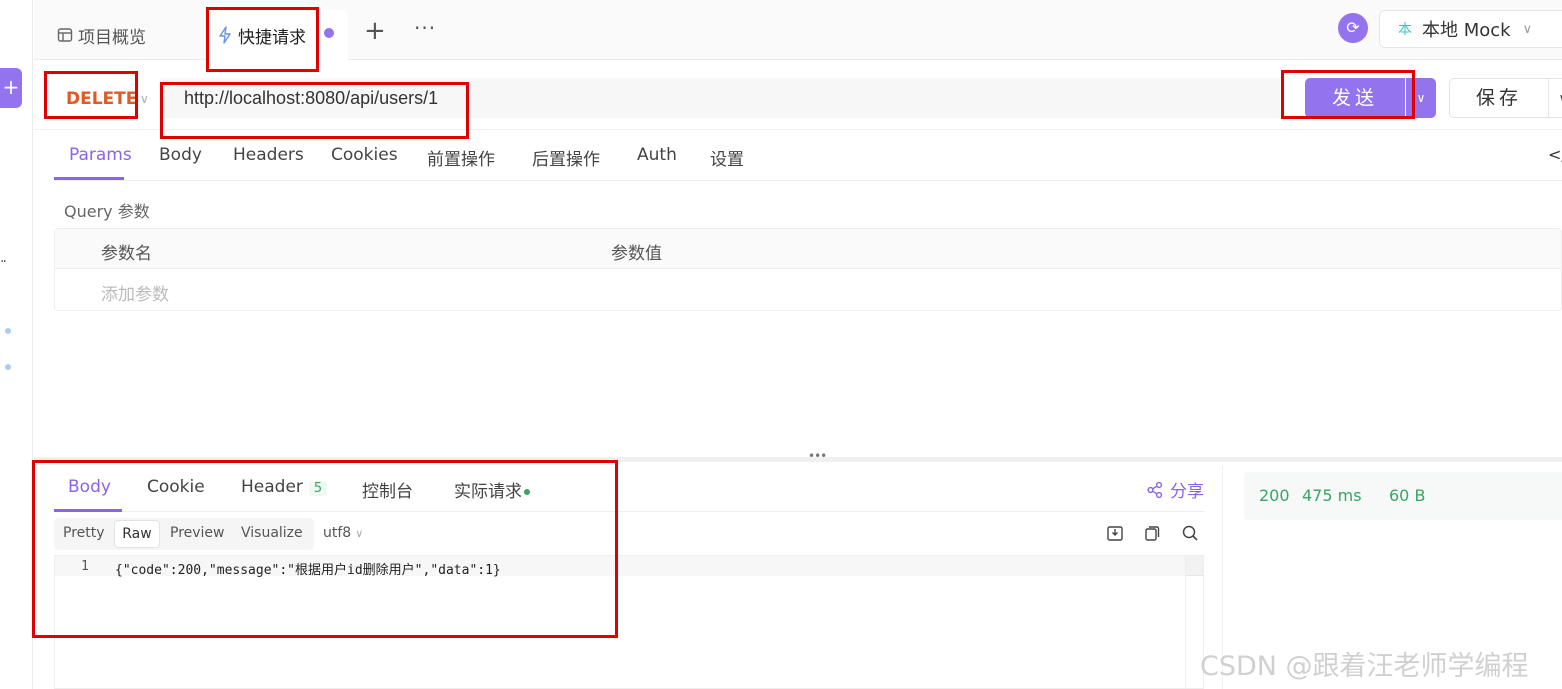 Image resolution: width=1562 pixels, height=689 pixels. I want to click on tab-settings: 设置, so click(727, 157).